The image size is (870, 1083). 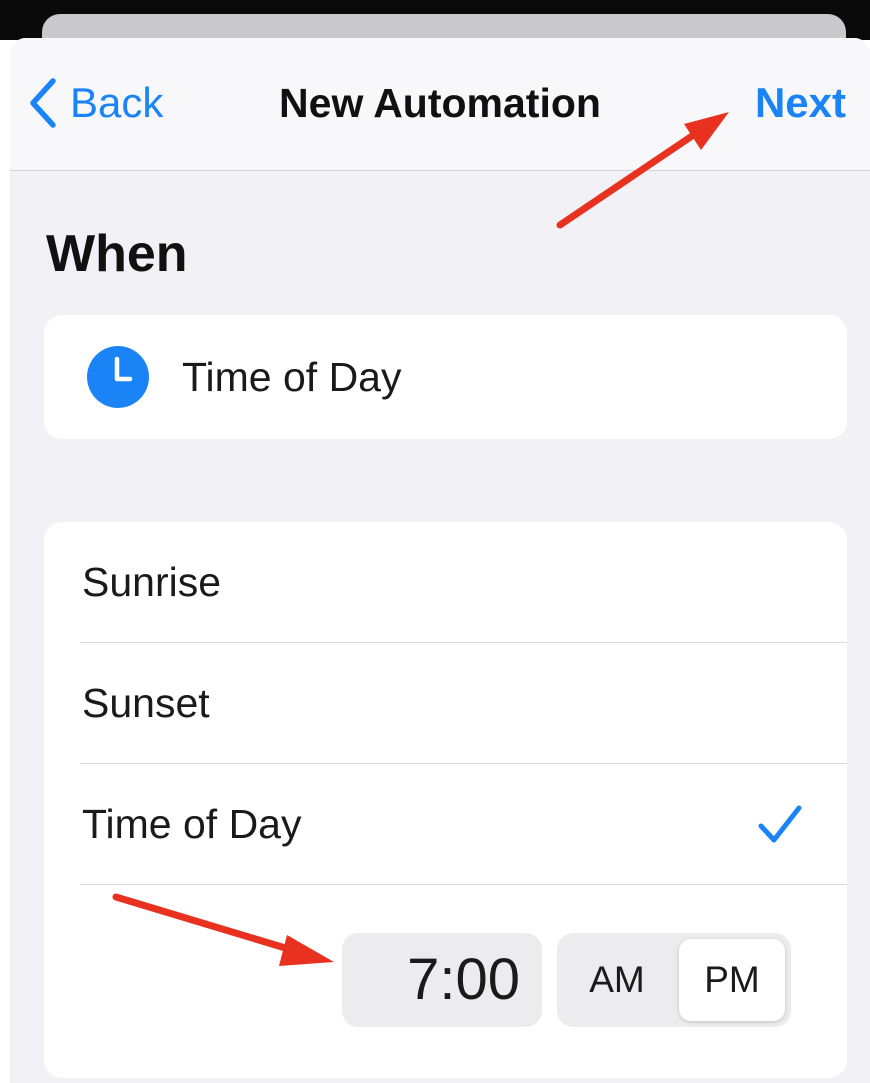 I want to click on row-divider, so click(x=463, y=884).